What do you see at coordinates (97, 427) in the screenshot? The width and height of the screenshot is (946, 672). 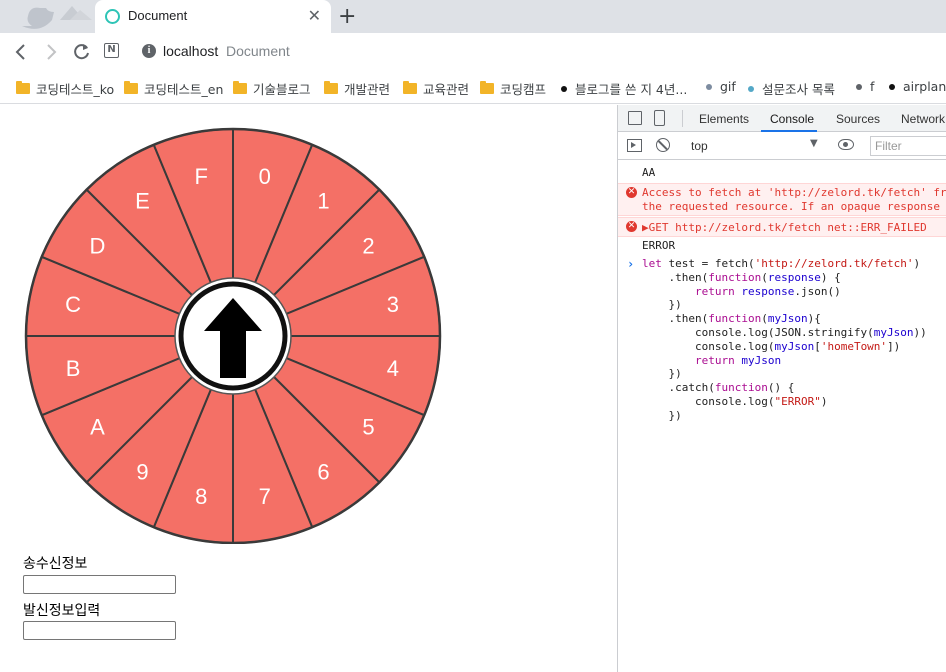 I see `wheel-segment-label: A` at bounding box center [97, 427].